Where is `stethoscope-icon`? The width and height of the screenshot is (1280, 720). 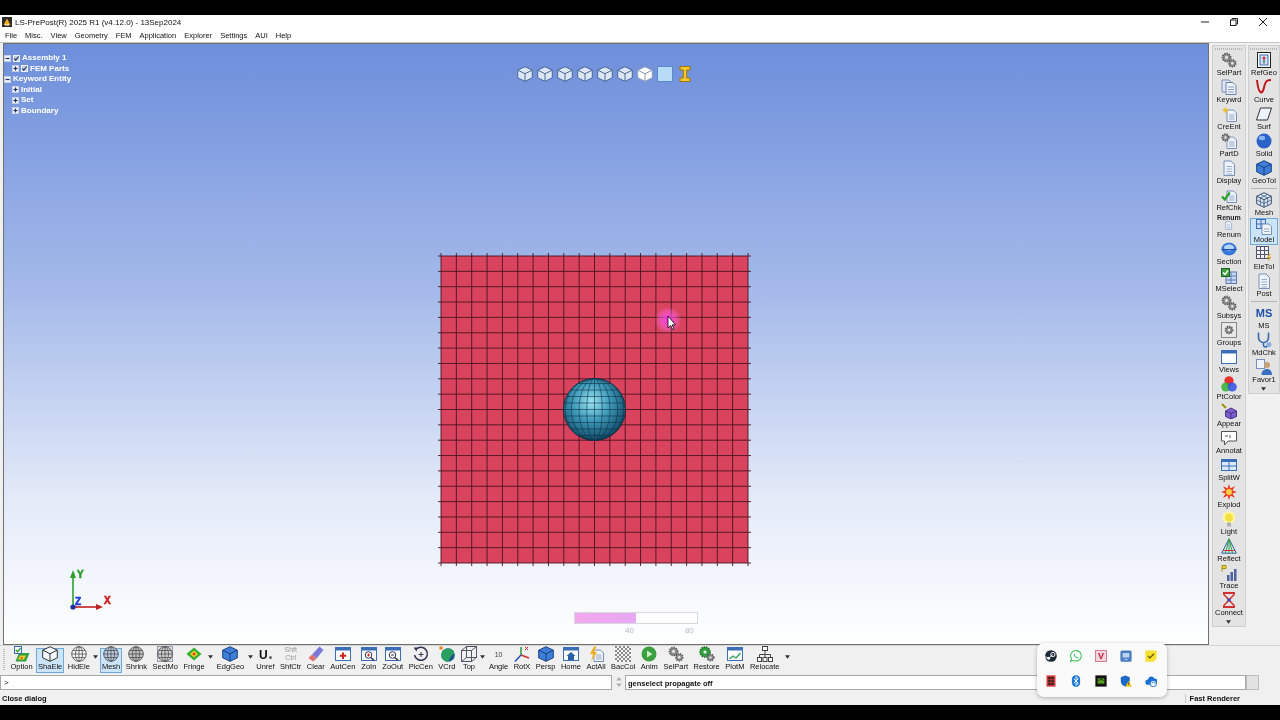 stethoscope-icon is located at coordinates (1263, 340).